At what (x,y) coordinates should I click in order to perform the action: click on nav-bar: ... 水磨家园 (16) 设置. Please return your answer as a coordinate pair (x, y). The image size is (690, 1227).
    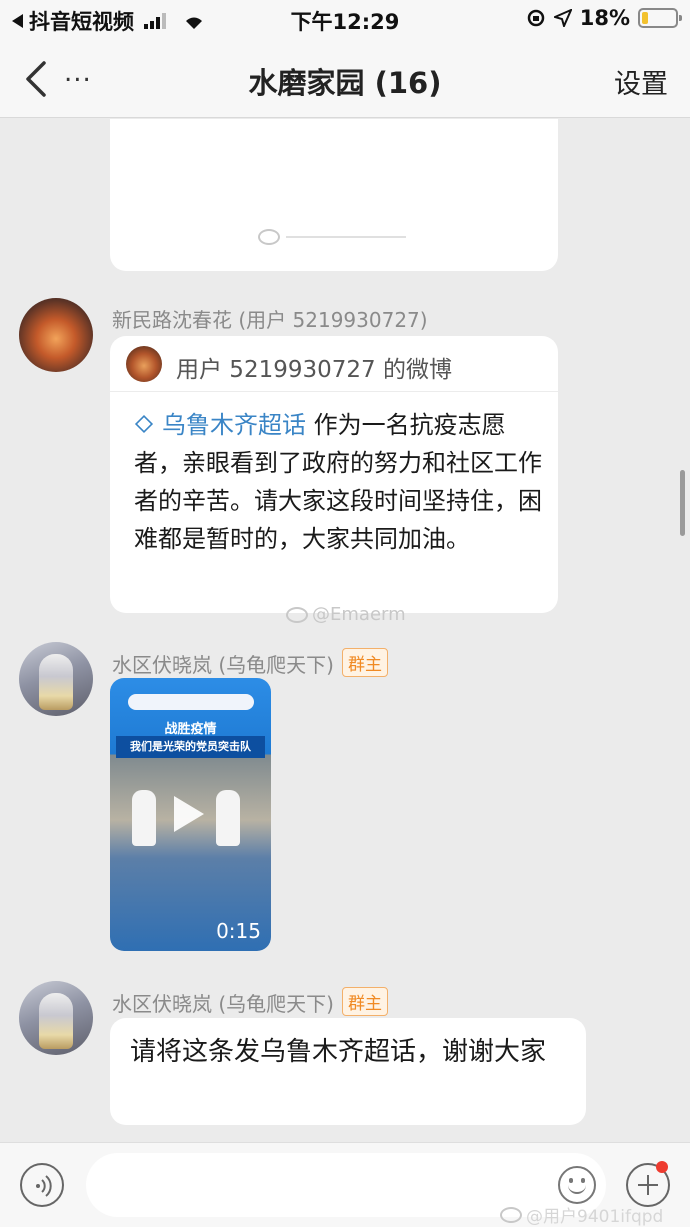
    Looking at the image, I should click on (345, 79).